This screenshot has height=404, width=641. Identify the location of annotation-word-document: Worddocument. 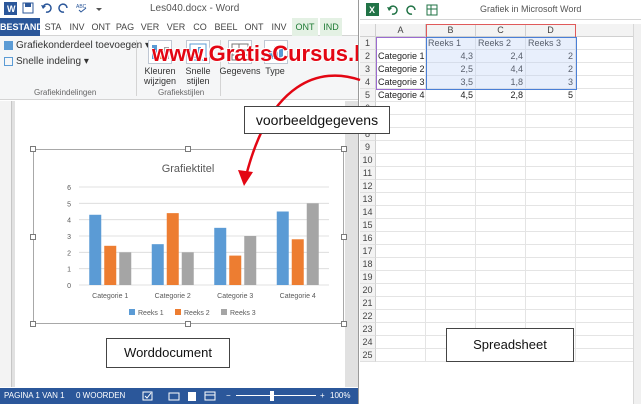
(168, 353).